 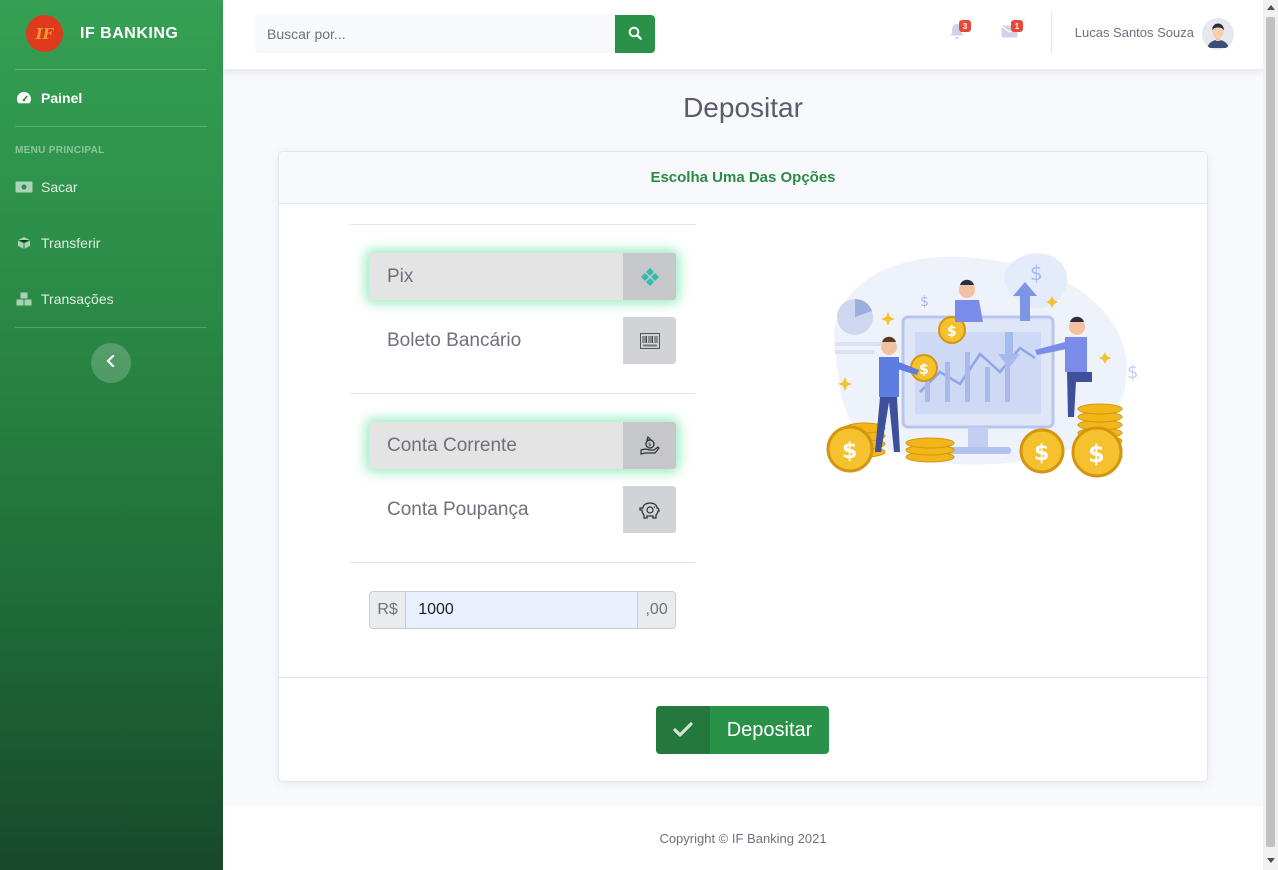 What do you see at coordinates (400, 276) in the screenshot?
I see `option-label: Pix` at bounding box center [400, 276].